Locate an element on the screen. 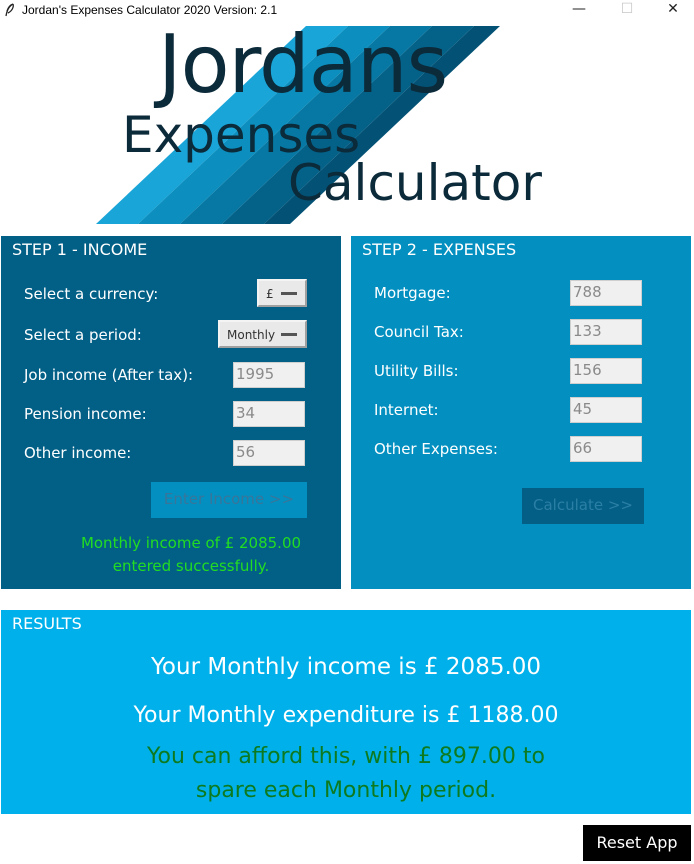  other-expenses-label: Other Expenses: is located at coordinates (436, 449).